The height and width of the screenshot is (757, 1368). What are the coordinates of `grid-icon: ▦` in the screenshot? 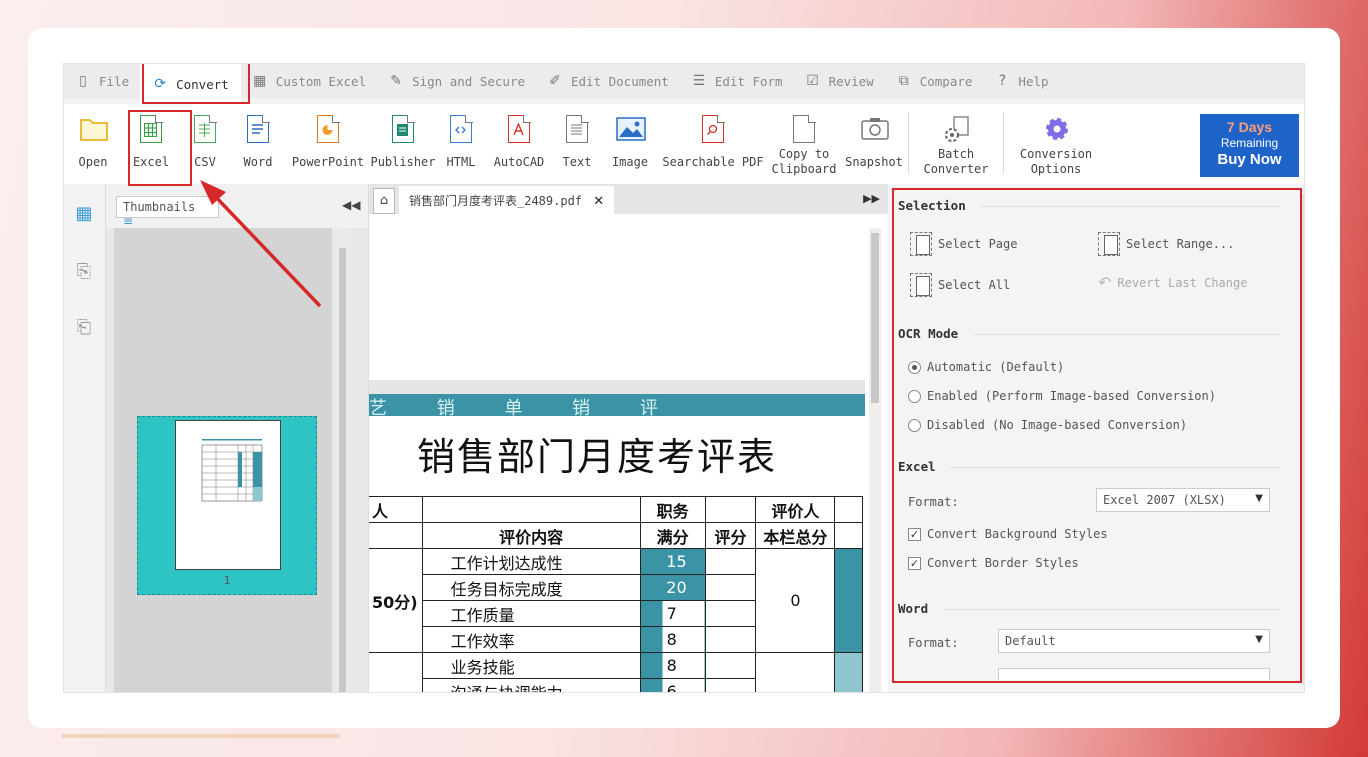 It's located at (260, 81).